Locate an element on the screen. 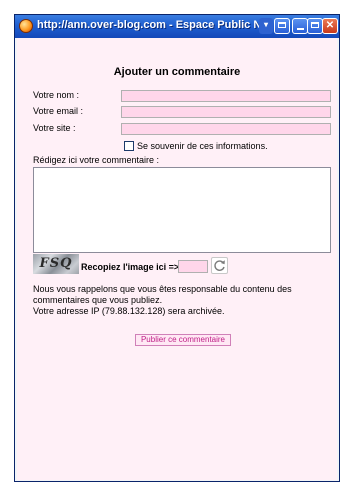 This screenshot has width=353, height=499. name-input is located at coordinates (226, 96).